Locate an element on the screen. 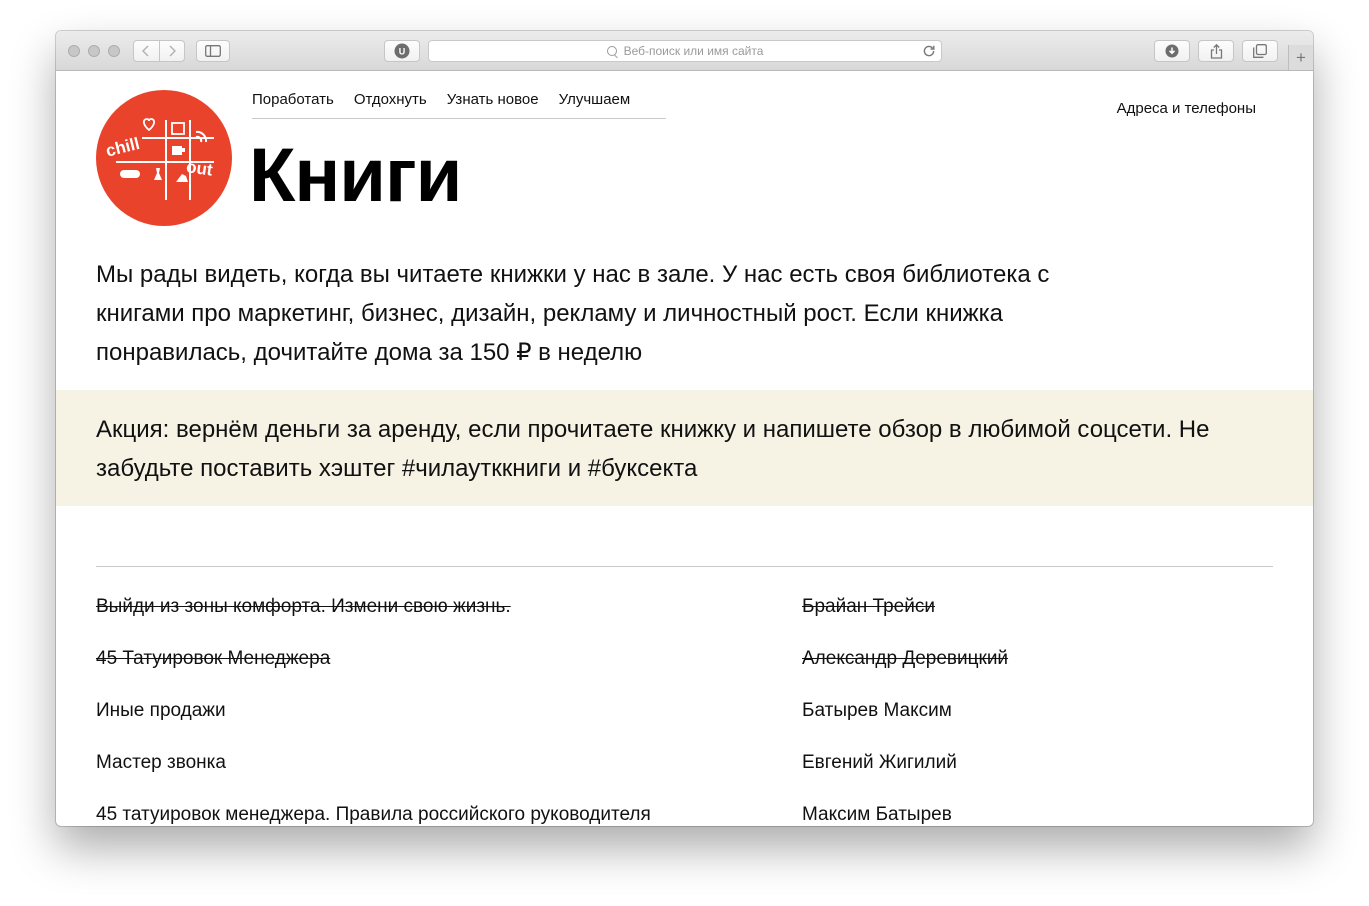  extension-button: U is located at coordinates (402, 51).